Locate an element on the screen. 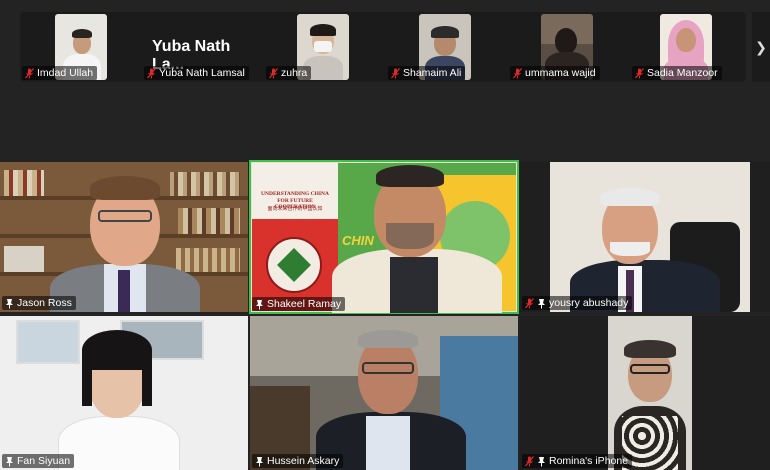 This screenshot has height=470, width=770. participant-name-tag: Imdad Ullah is located at coordinates (60, 73).